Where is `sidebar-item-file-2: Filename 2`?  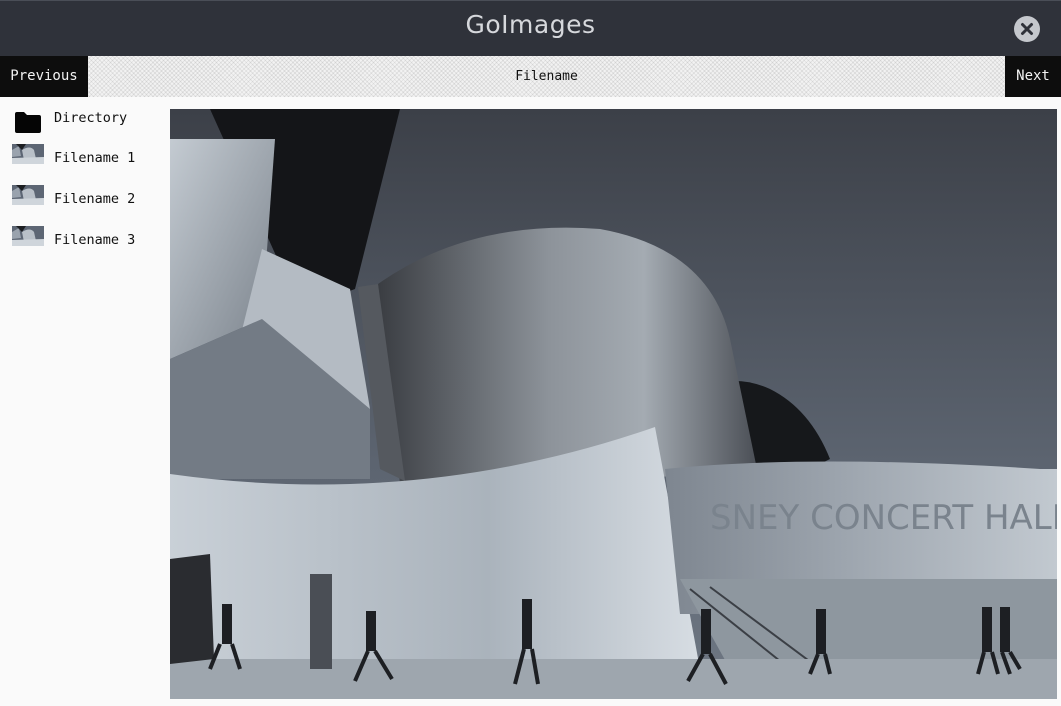
sidebar-item-file-2: Filename 2 is located at coordinates (87, 194).